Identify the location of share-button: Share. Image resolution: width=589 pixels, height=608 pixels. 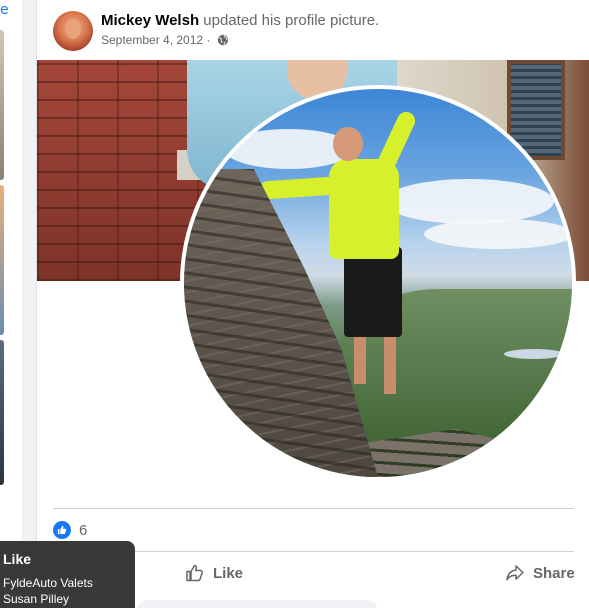
(540, 573).